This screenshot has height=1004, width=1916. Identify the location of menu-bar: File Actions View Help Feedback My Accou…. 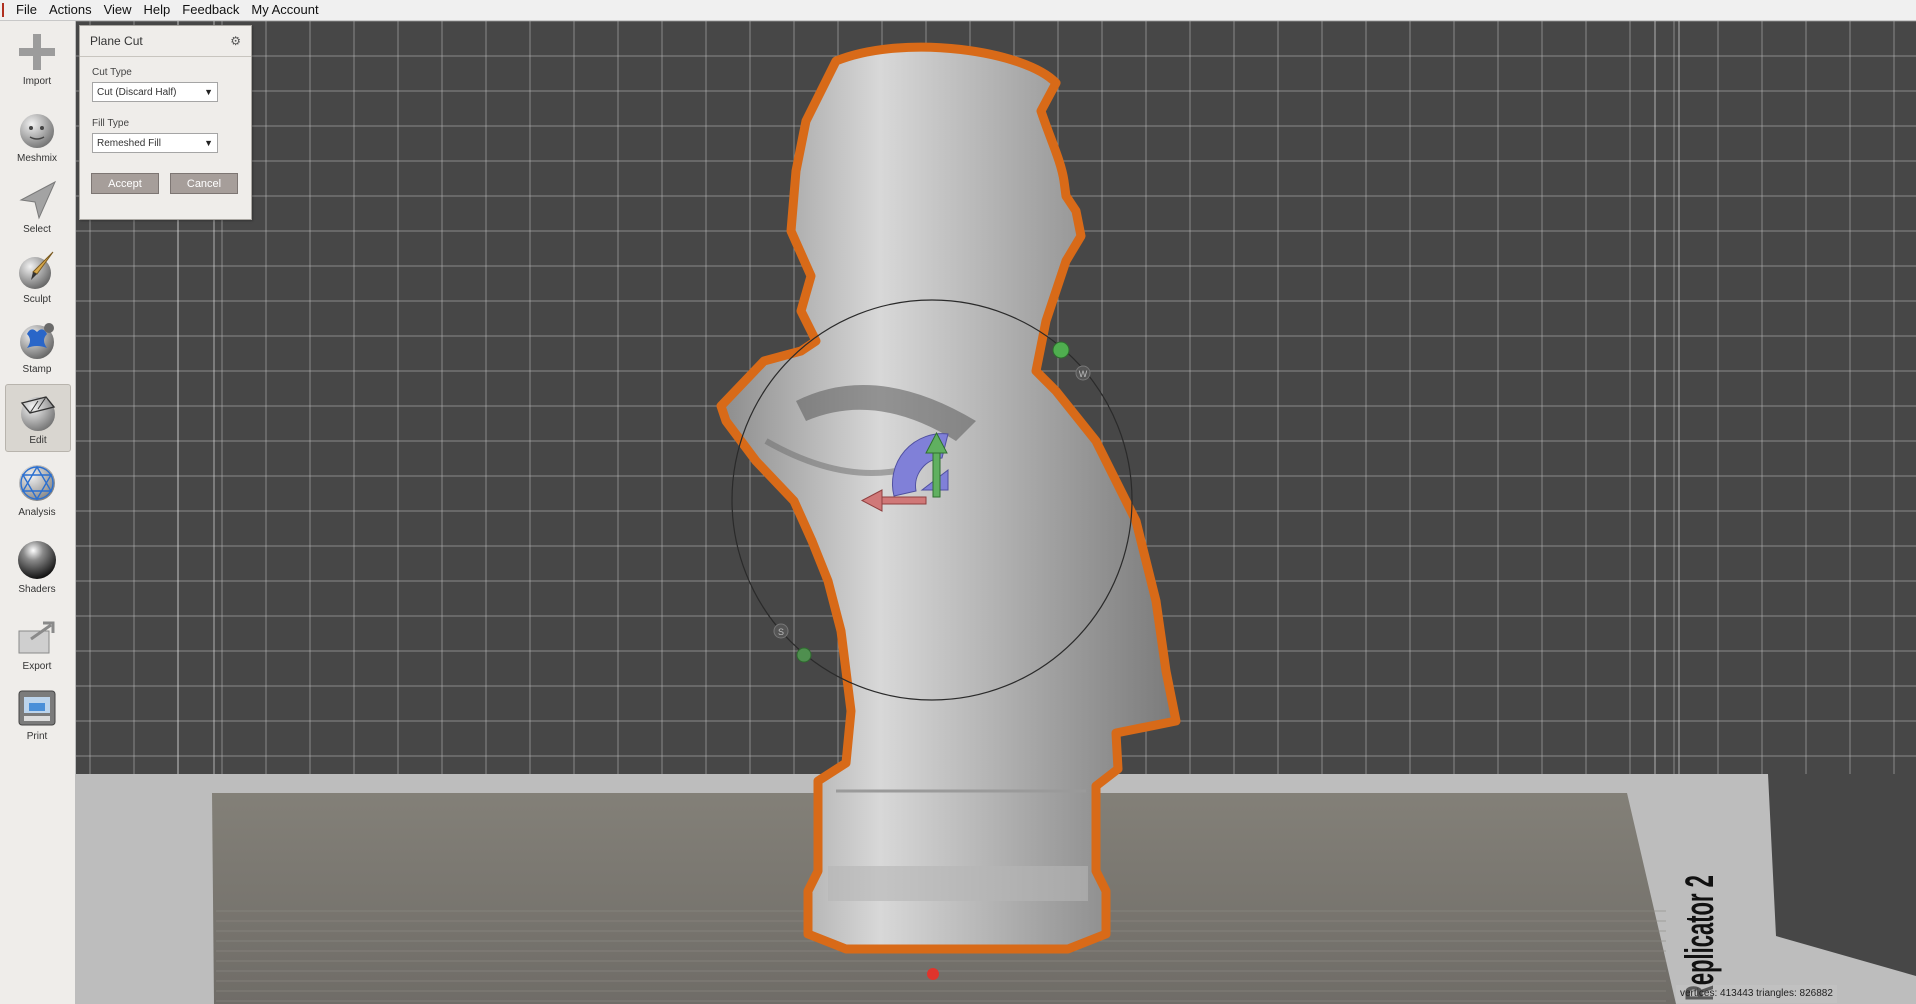
(958, 10).